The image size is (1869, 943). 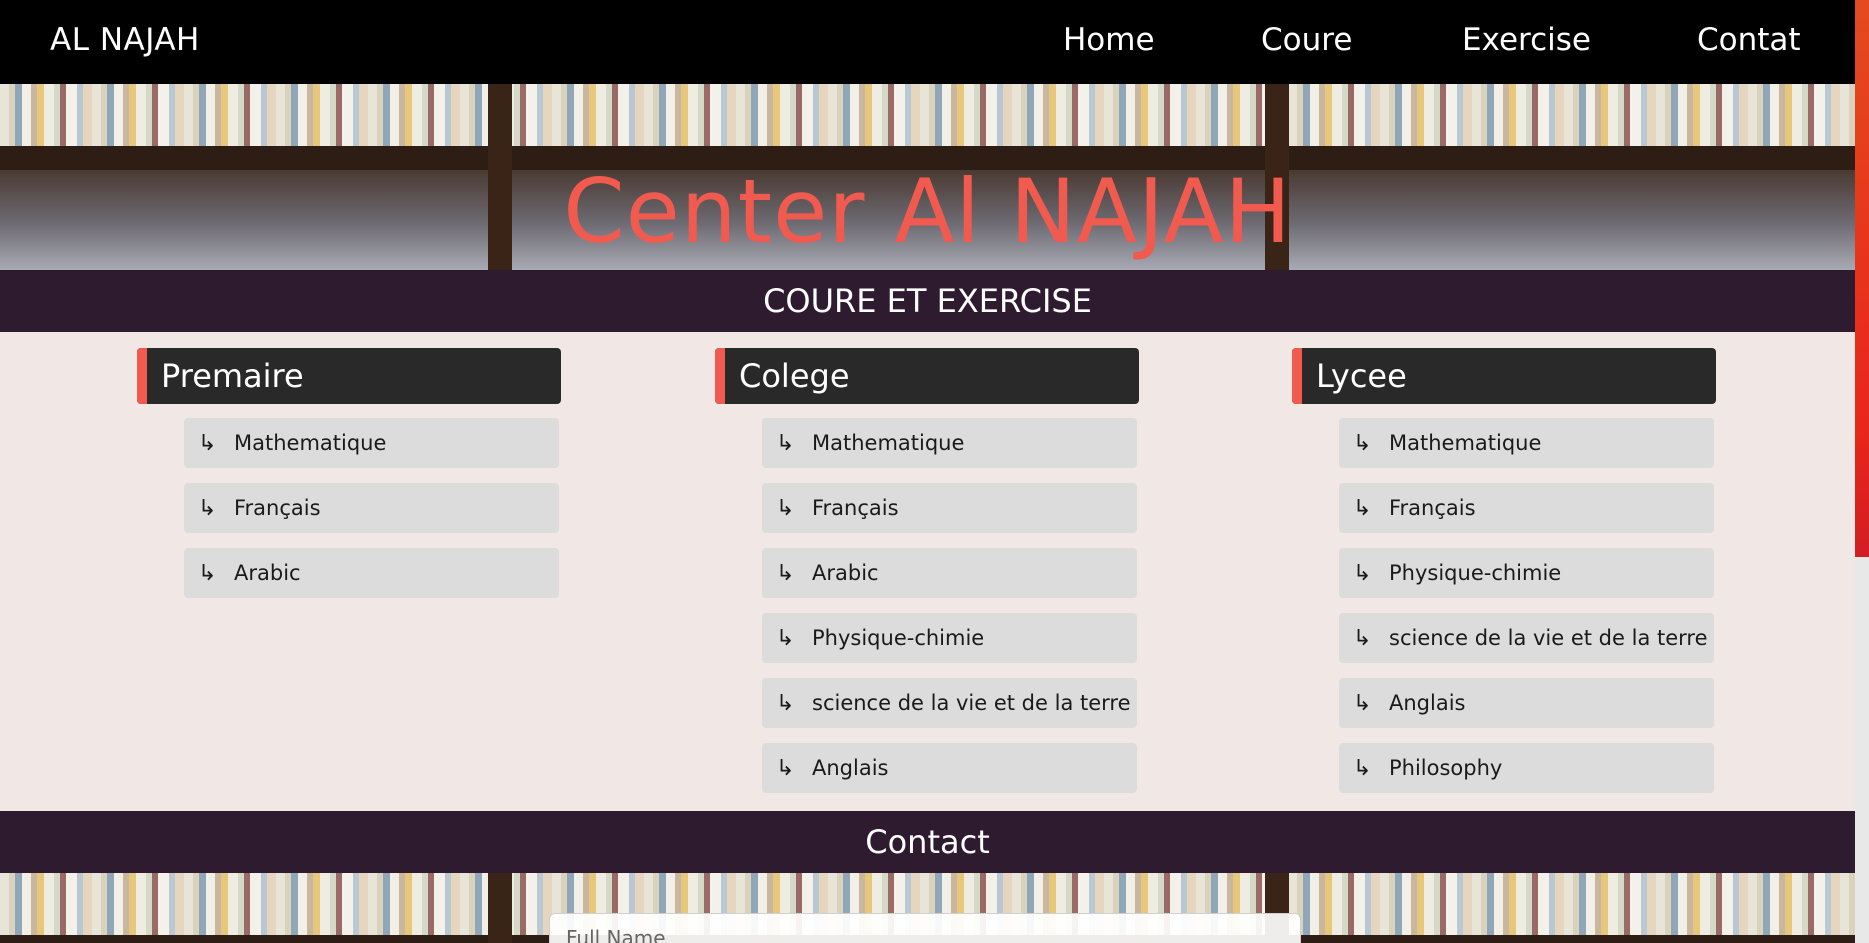 I want to click on column-title: Colege, so click(x=927, y=376).